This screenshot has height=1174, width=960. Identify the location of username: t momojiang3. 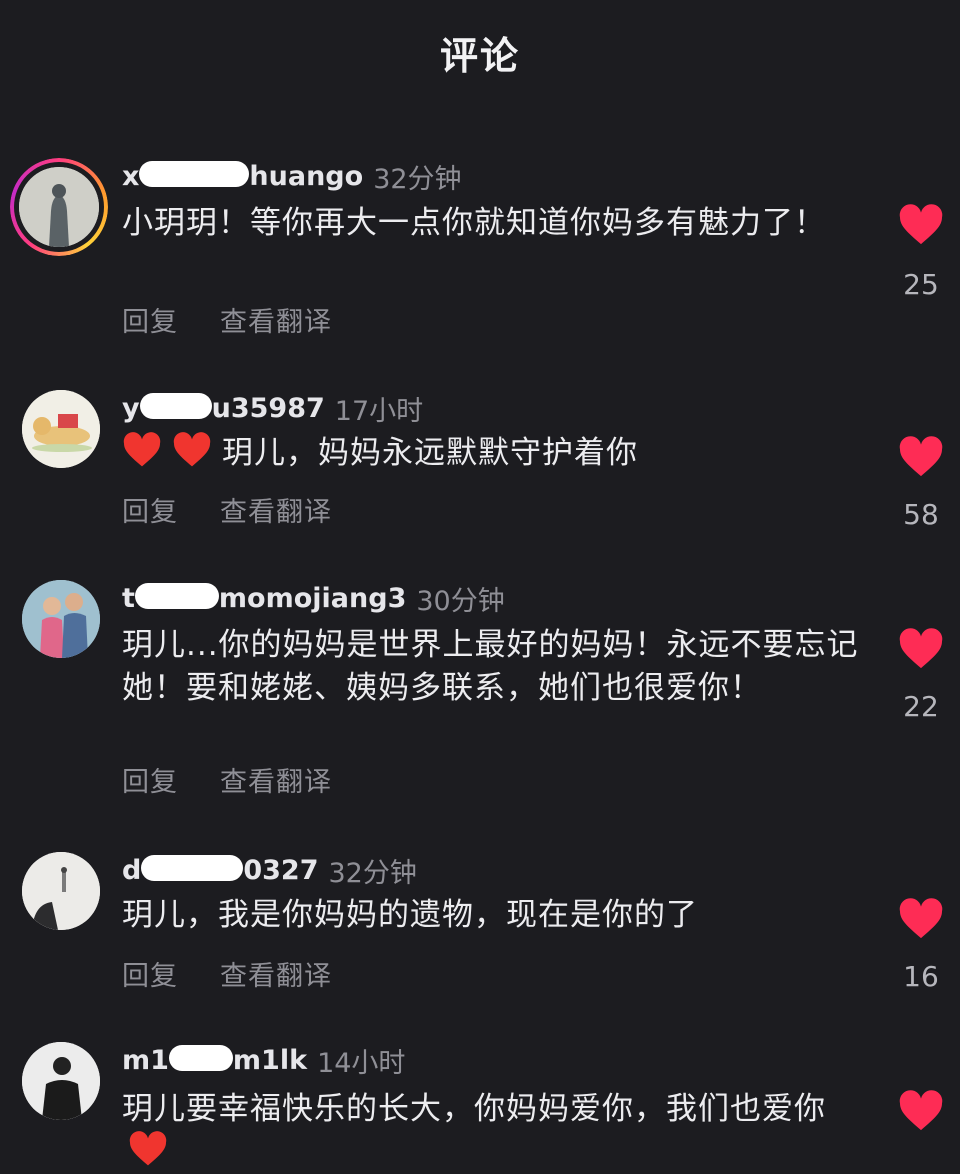
(264, 598).